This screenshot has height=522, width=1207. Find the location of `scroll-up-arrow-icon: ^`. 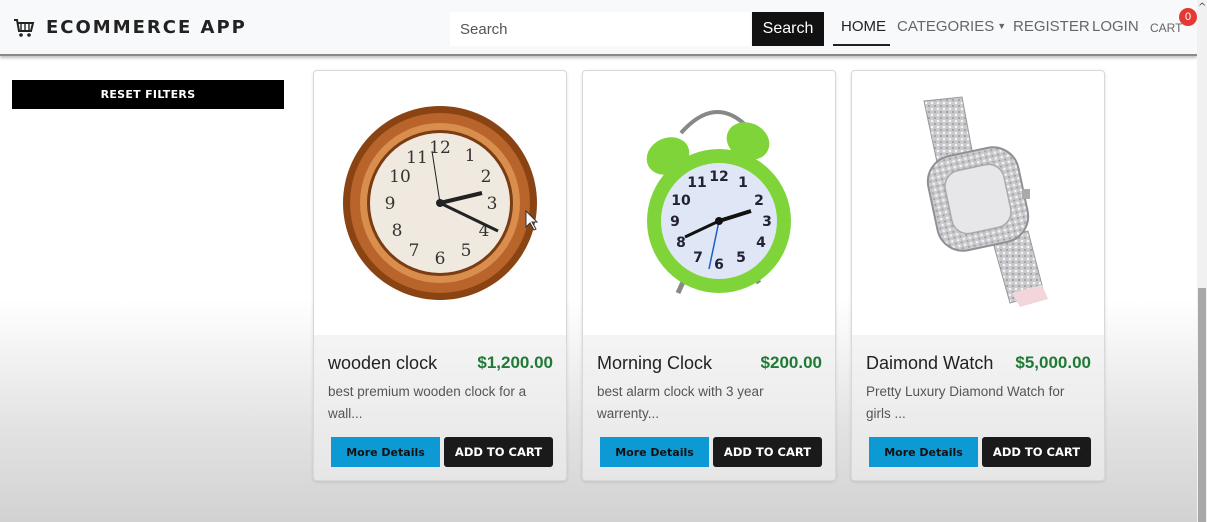

scroll-up-arrow-icon: ^ is located at coordinates (1202, 7).